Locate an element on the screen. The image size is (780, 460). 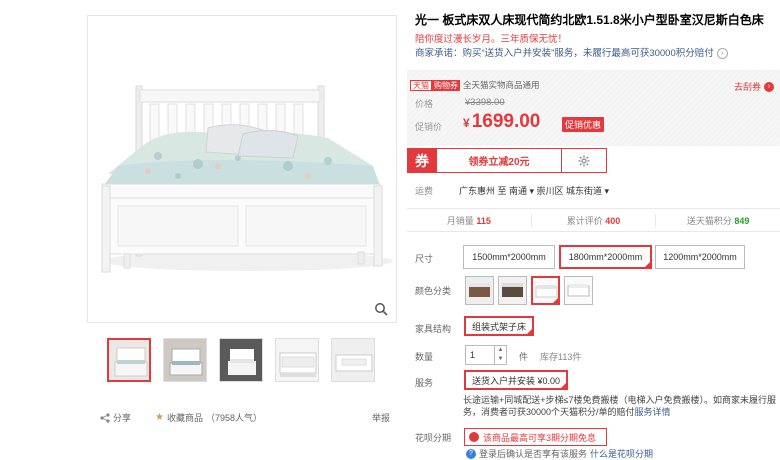
structure-option: 组装式架子床 is located at coordinates (499, 326).